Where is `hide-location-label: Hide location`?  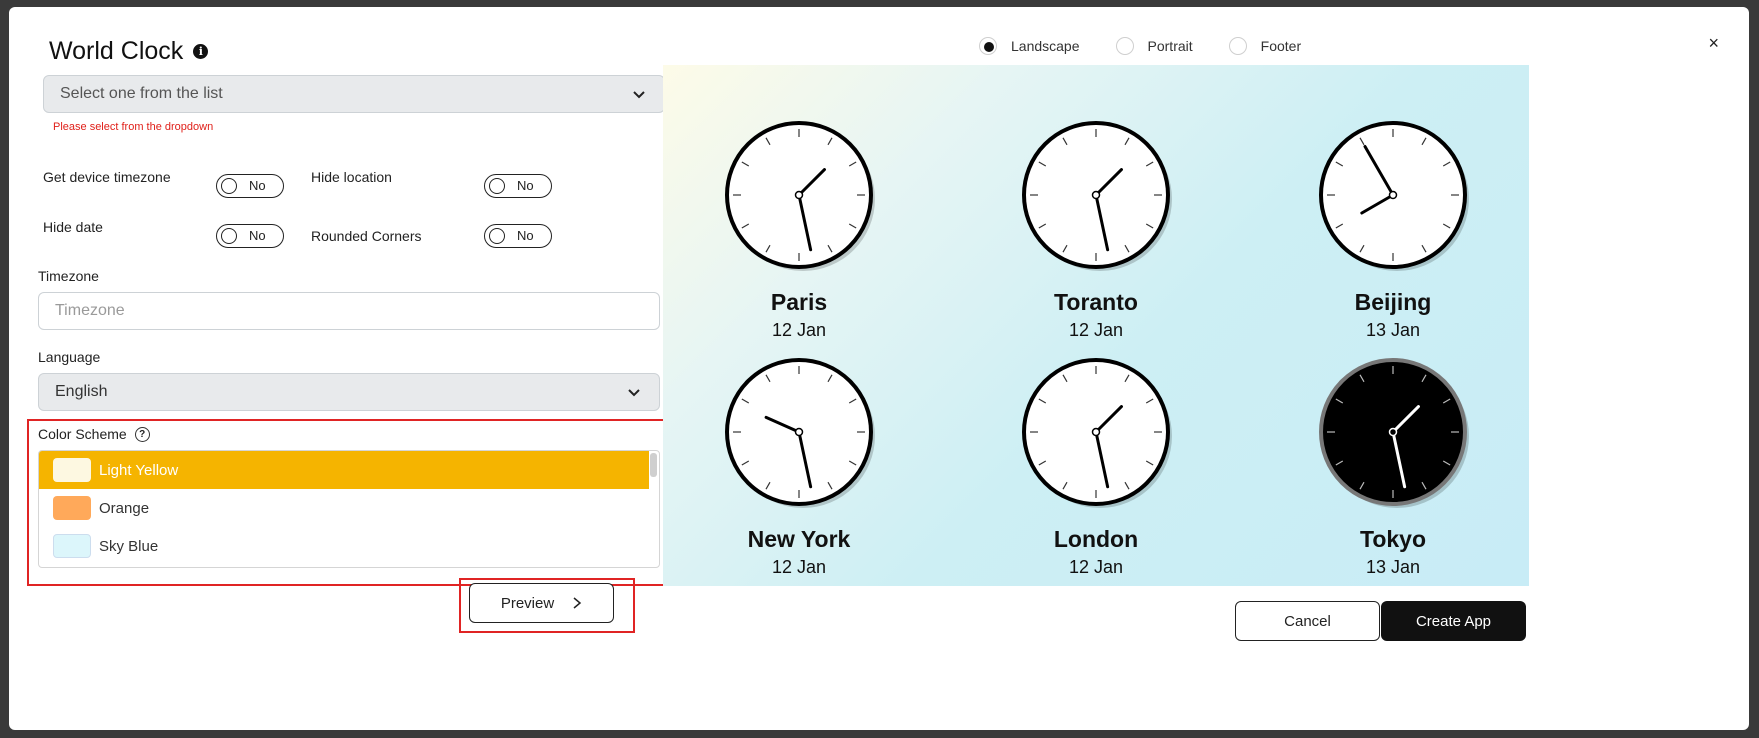 hide-location-label: Hide location is located at coordinates (351, 177).